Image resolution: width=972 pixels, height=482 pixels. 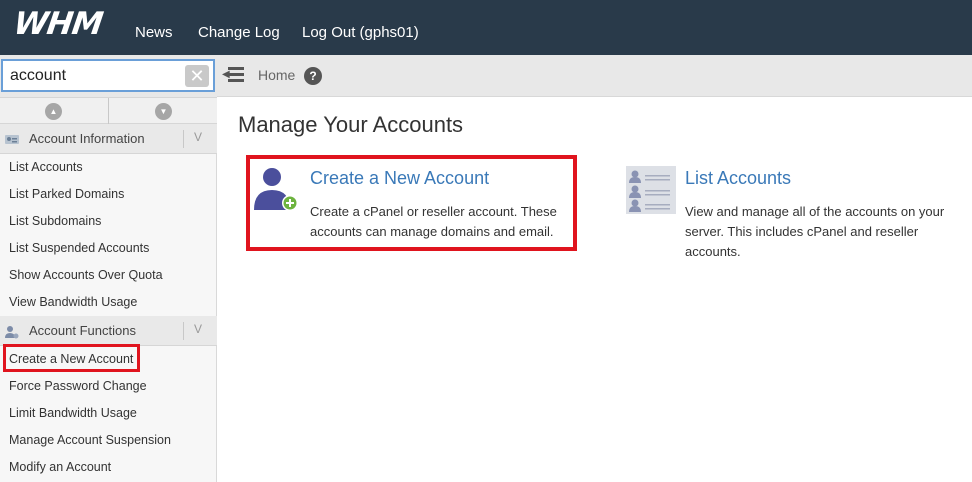 I want to click on add-user-icon, so click(x=276, y=190).